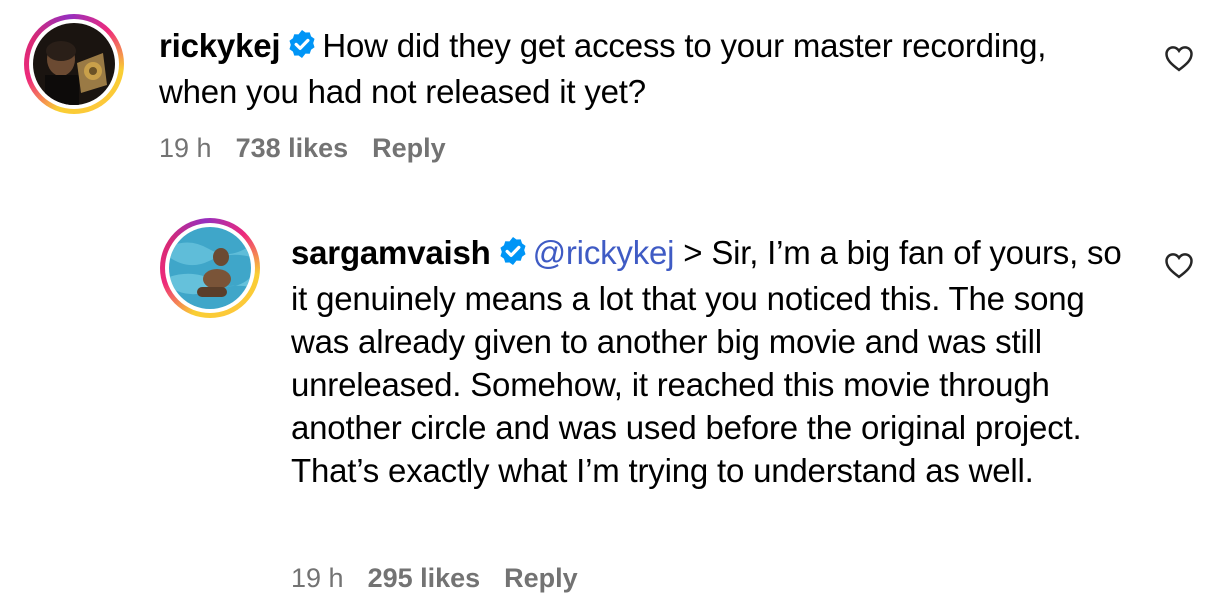 The width and height of the screenshot is (1215, 613). What do you see at coordinates (391, 252) in the screenshot?
I see `username: sargamvaish` at bounding box center [391, 252].